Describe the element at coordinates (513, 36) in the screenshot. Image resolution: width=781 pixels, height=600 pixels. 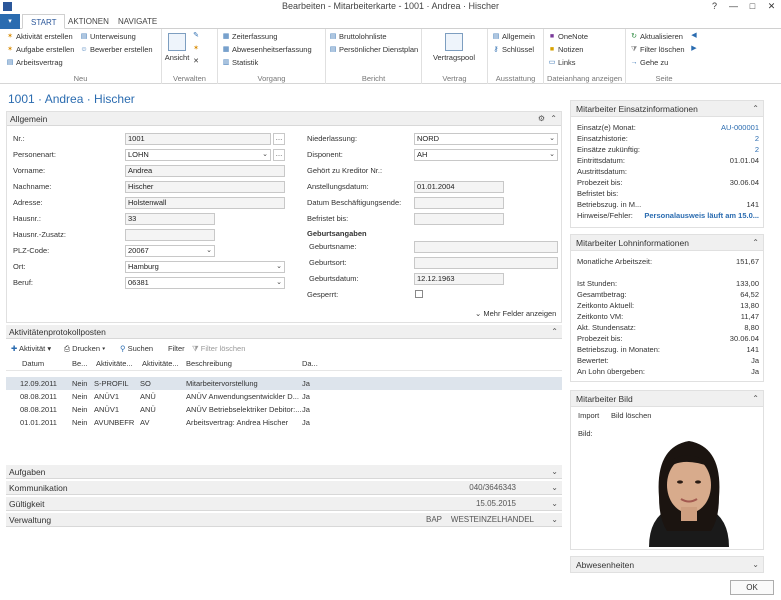
I see `allgemein-button: ▤ Allgemein` at that location.